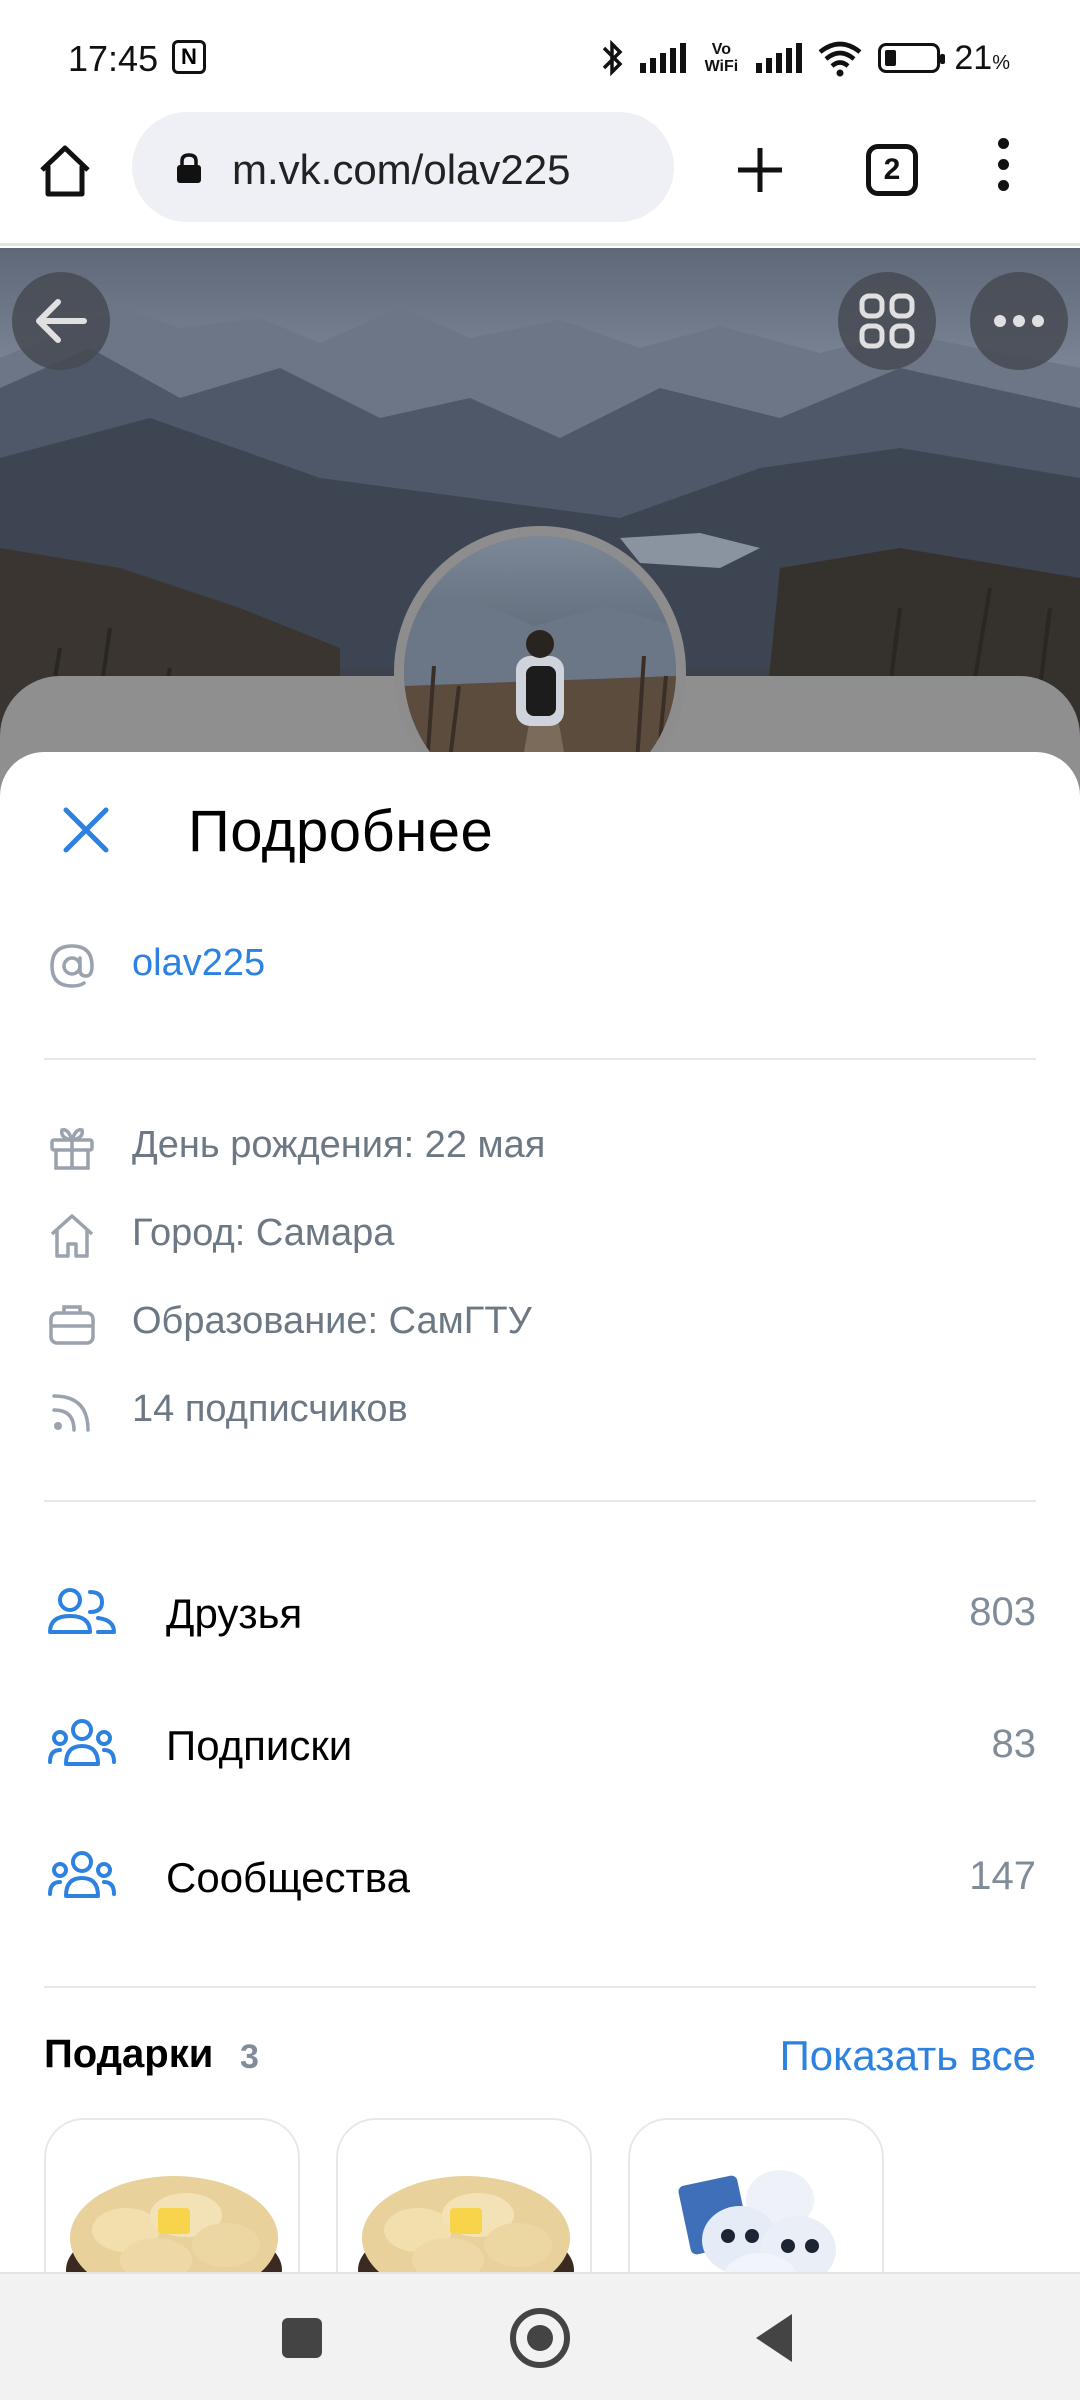  I want to click on nfc-icon: N, so click(189, 57).